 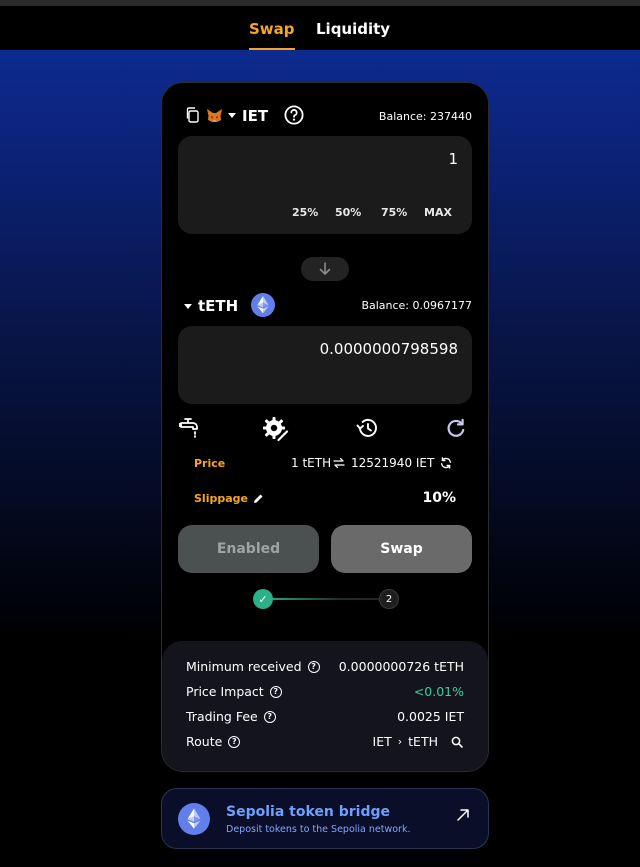 What do you see at coordinates (463, 815) in the screenshot?
I see `external-arrow-icon` at bounding box center [463, 815].